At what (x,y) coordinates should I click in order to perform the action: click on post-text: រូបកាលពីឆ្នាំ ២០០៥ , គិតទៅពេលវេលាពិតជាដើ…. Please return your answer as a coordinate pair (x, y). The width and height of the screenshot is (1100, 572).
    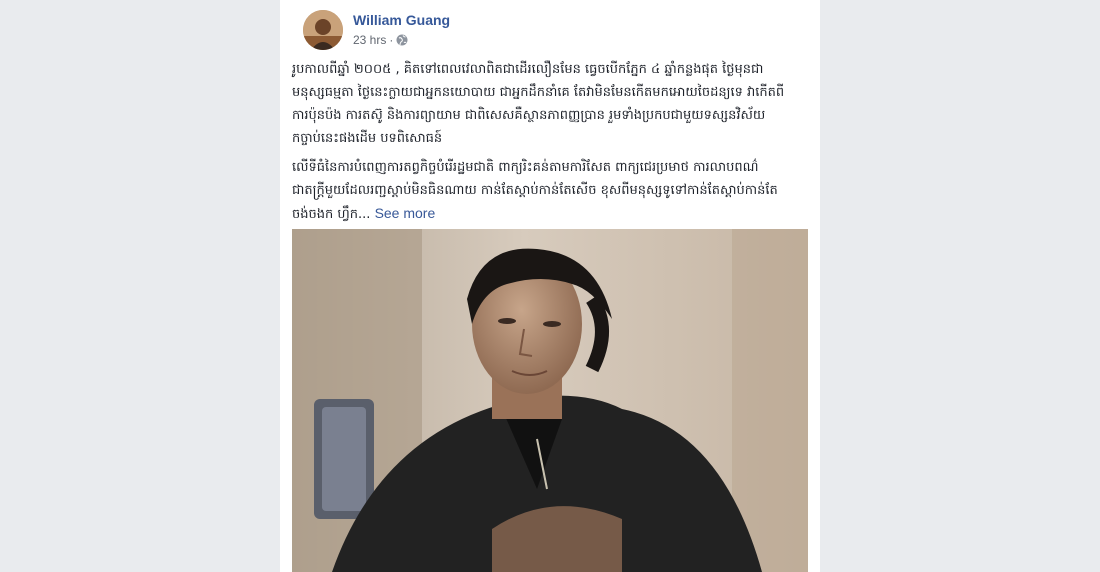
    Looking at the image, I should click on (542, 145).